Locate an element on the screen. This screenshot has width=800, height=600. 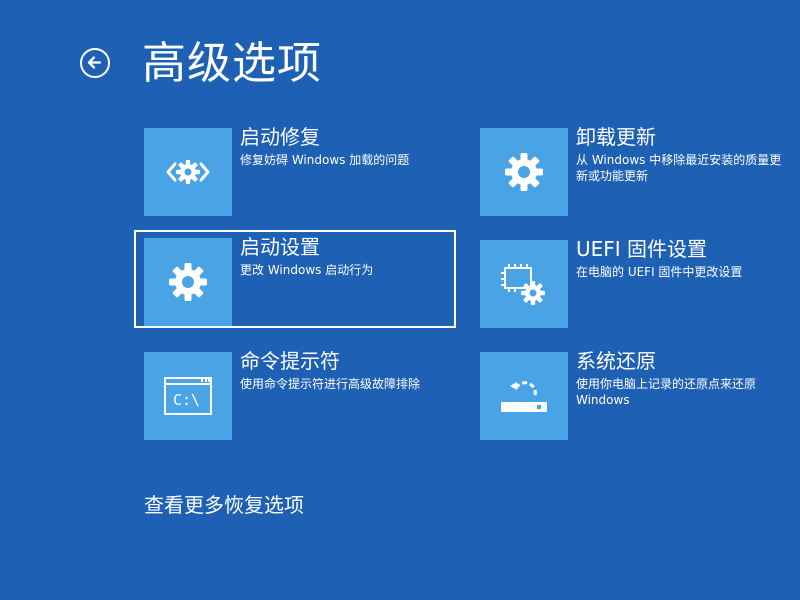
option-description: 从 Windows 中移除最近安装的质量更新或功能更新 is located at coordinates (679, 168).